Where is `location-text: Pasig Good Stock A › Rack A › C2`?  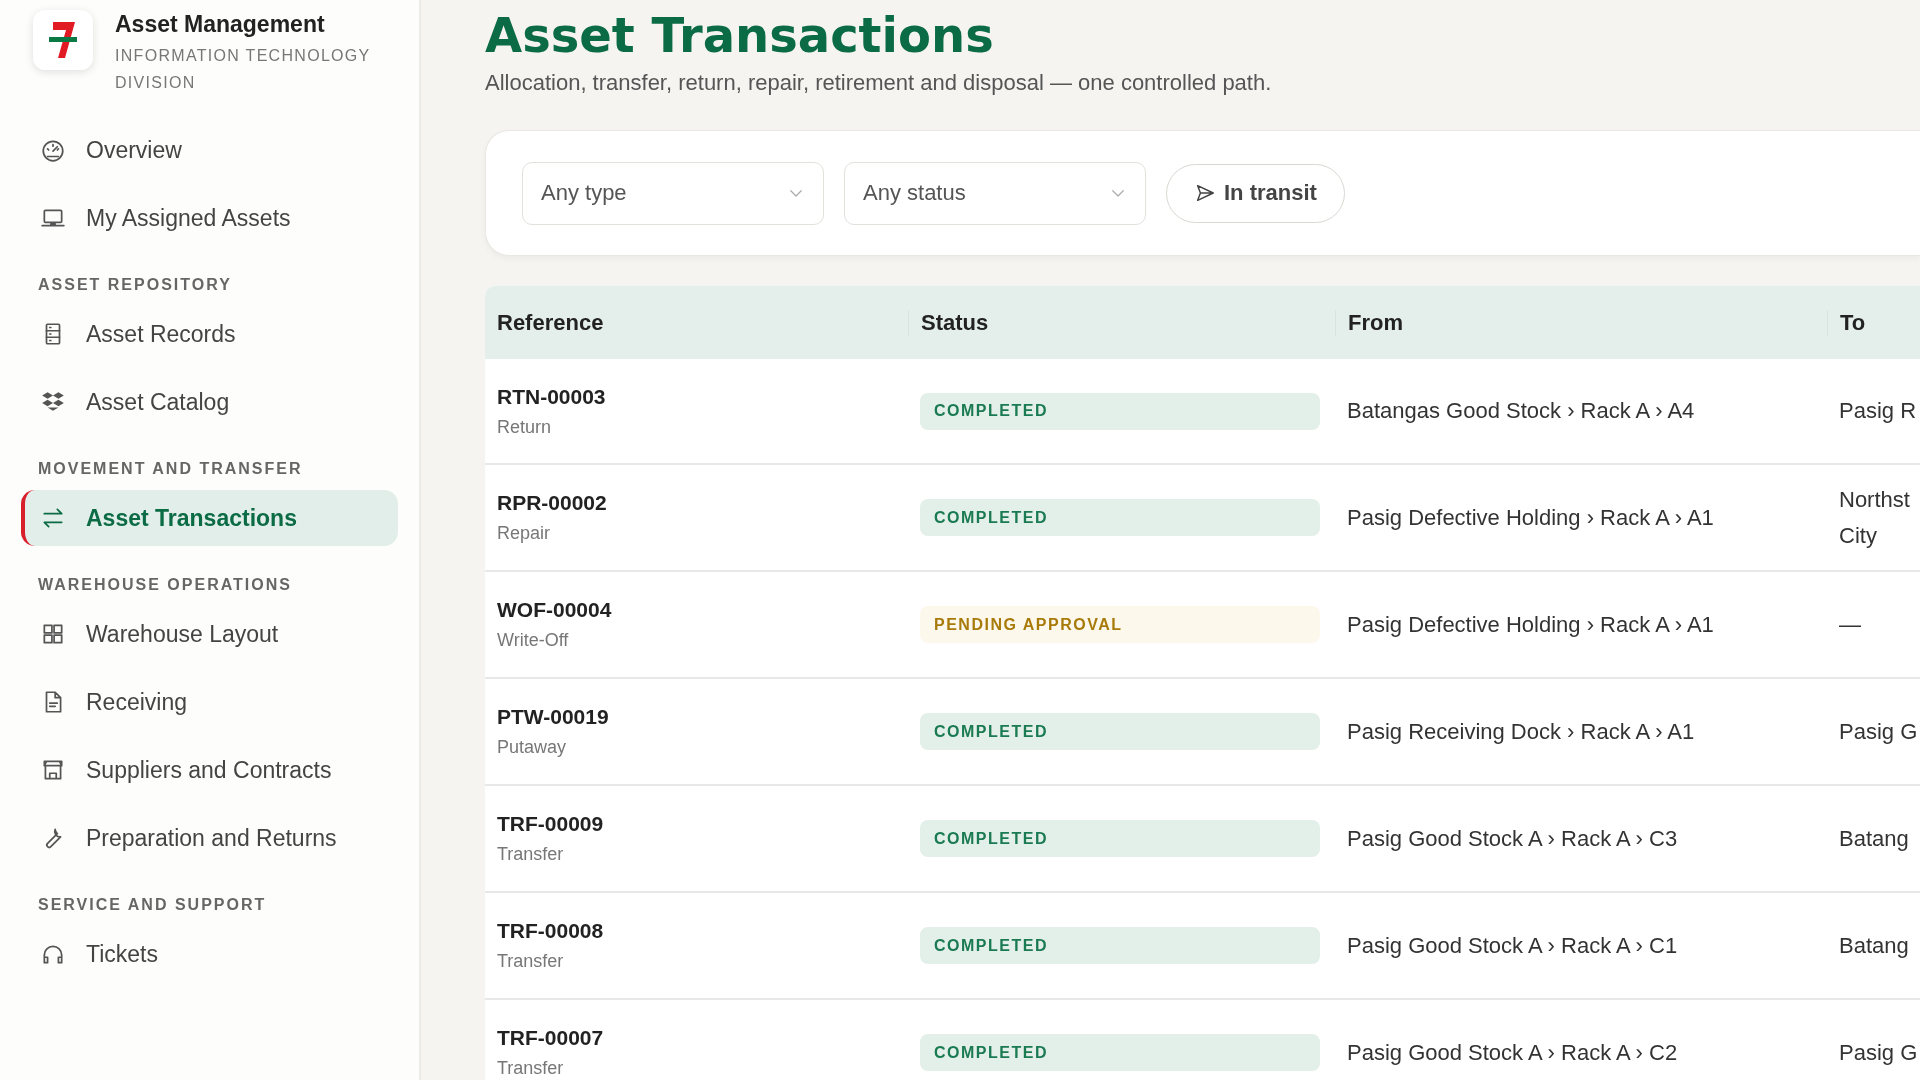
location-text: Pasig Good Stock A › Rack A › C2 is located at coordinates (1513, 1052).